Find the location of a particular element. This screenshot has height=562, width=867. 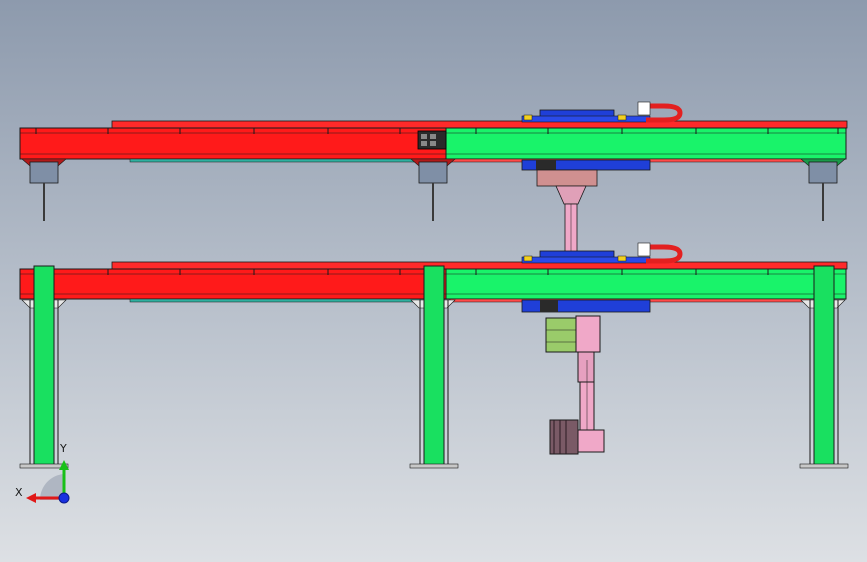

column-middle is located at coordinates (434, 366).